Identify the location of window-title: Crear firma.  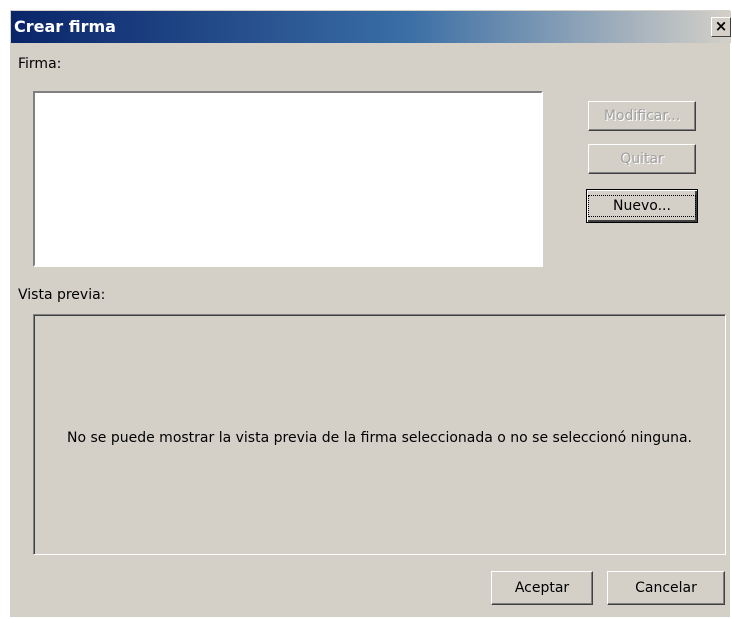
(65, 26).